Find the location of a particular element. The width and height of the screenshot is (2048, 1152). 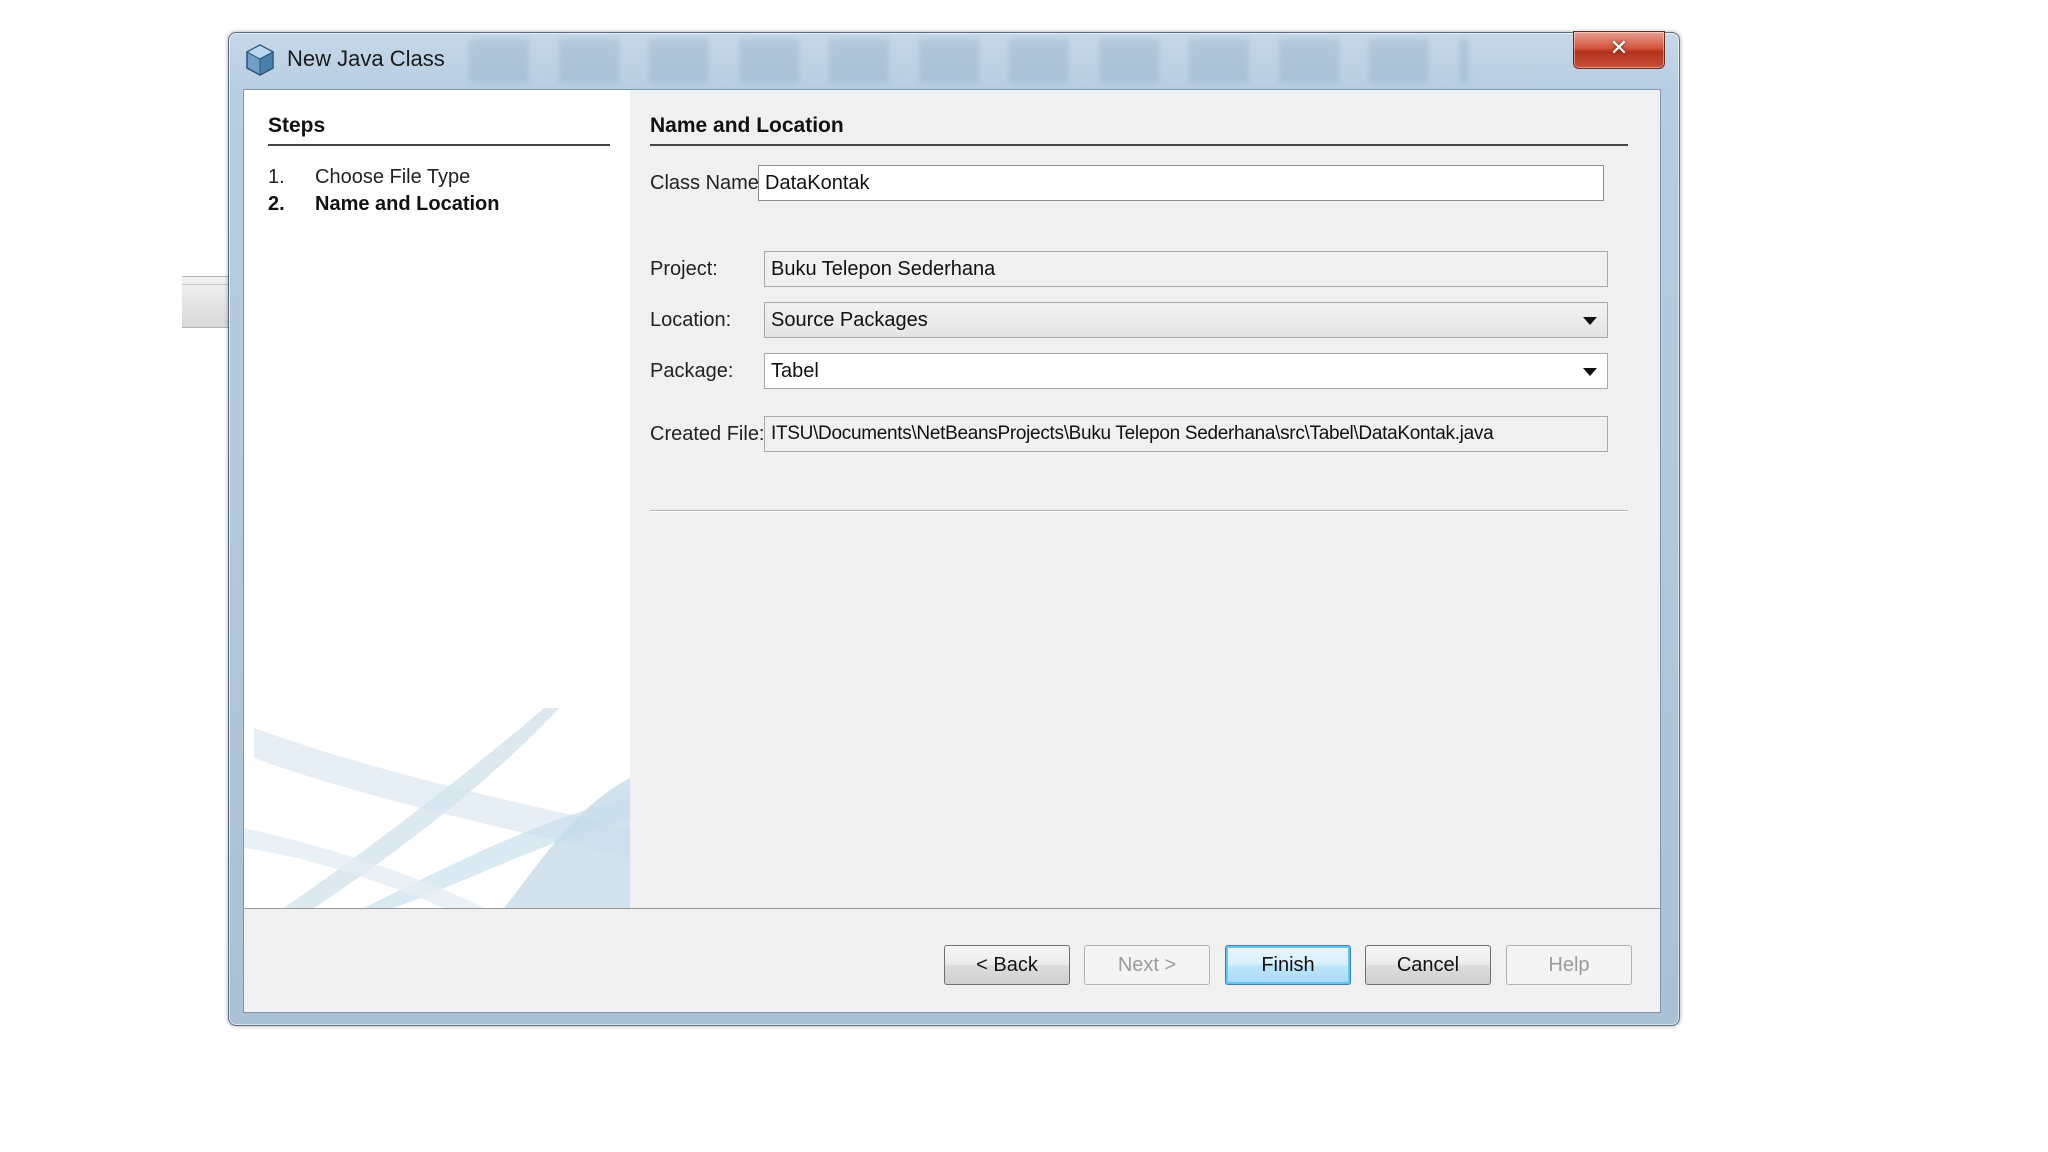

step-name-and-location: 2. Name and Location is located at coordinates (383, 204).